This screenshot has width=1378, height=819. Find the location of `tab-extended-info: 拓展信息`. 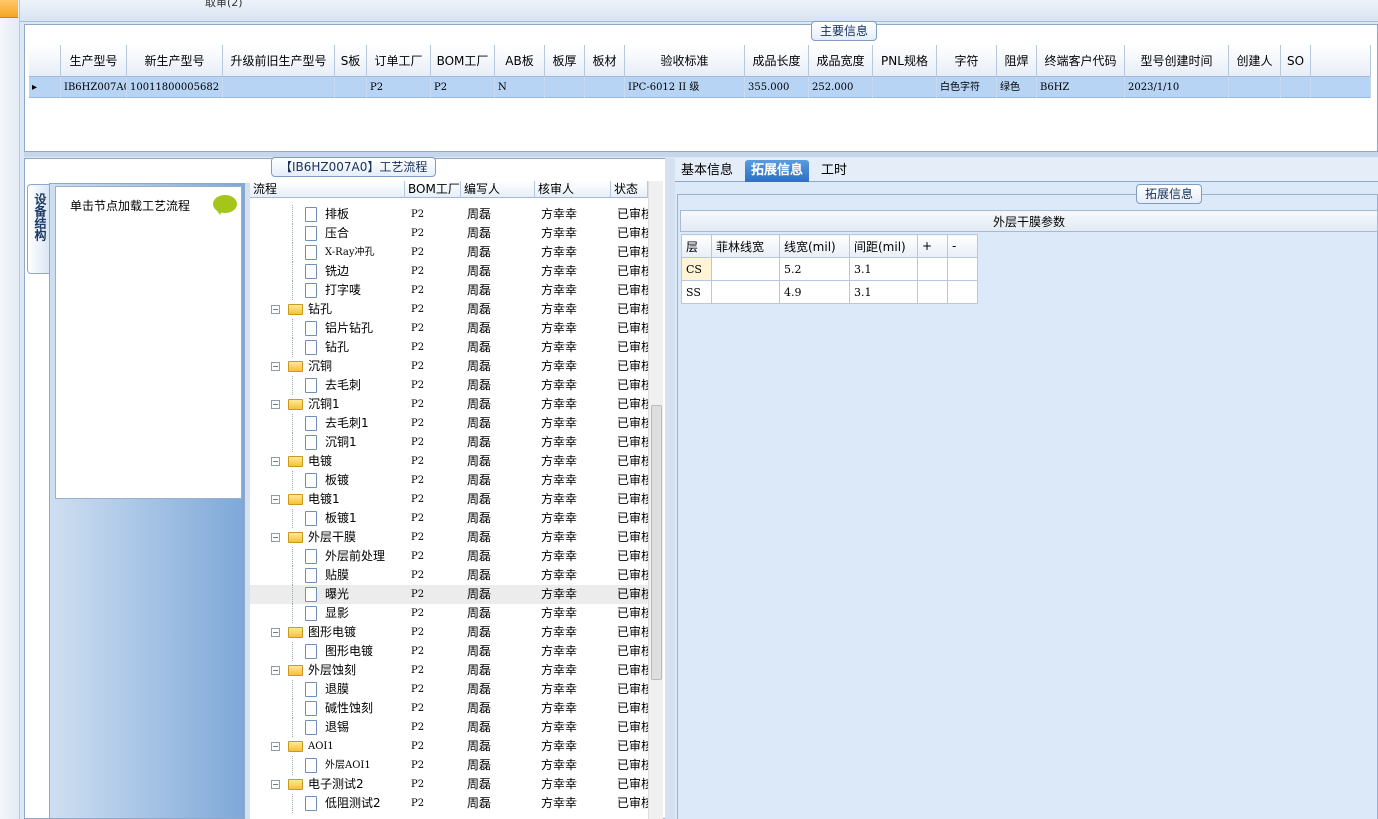

tab-extended-info: 拓展信息 is located at coordinates (777, 171).